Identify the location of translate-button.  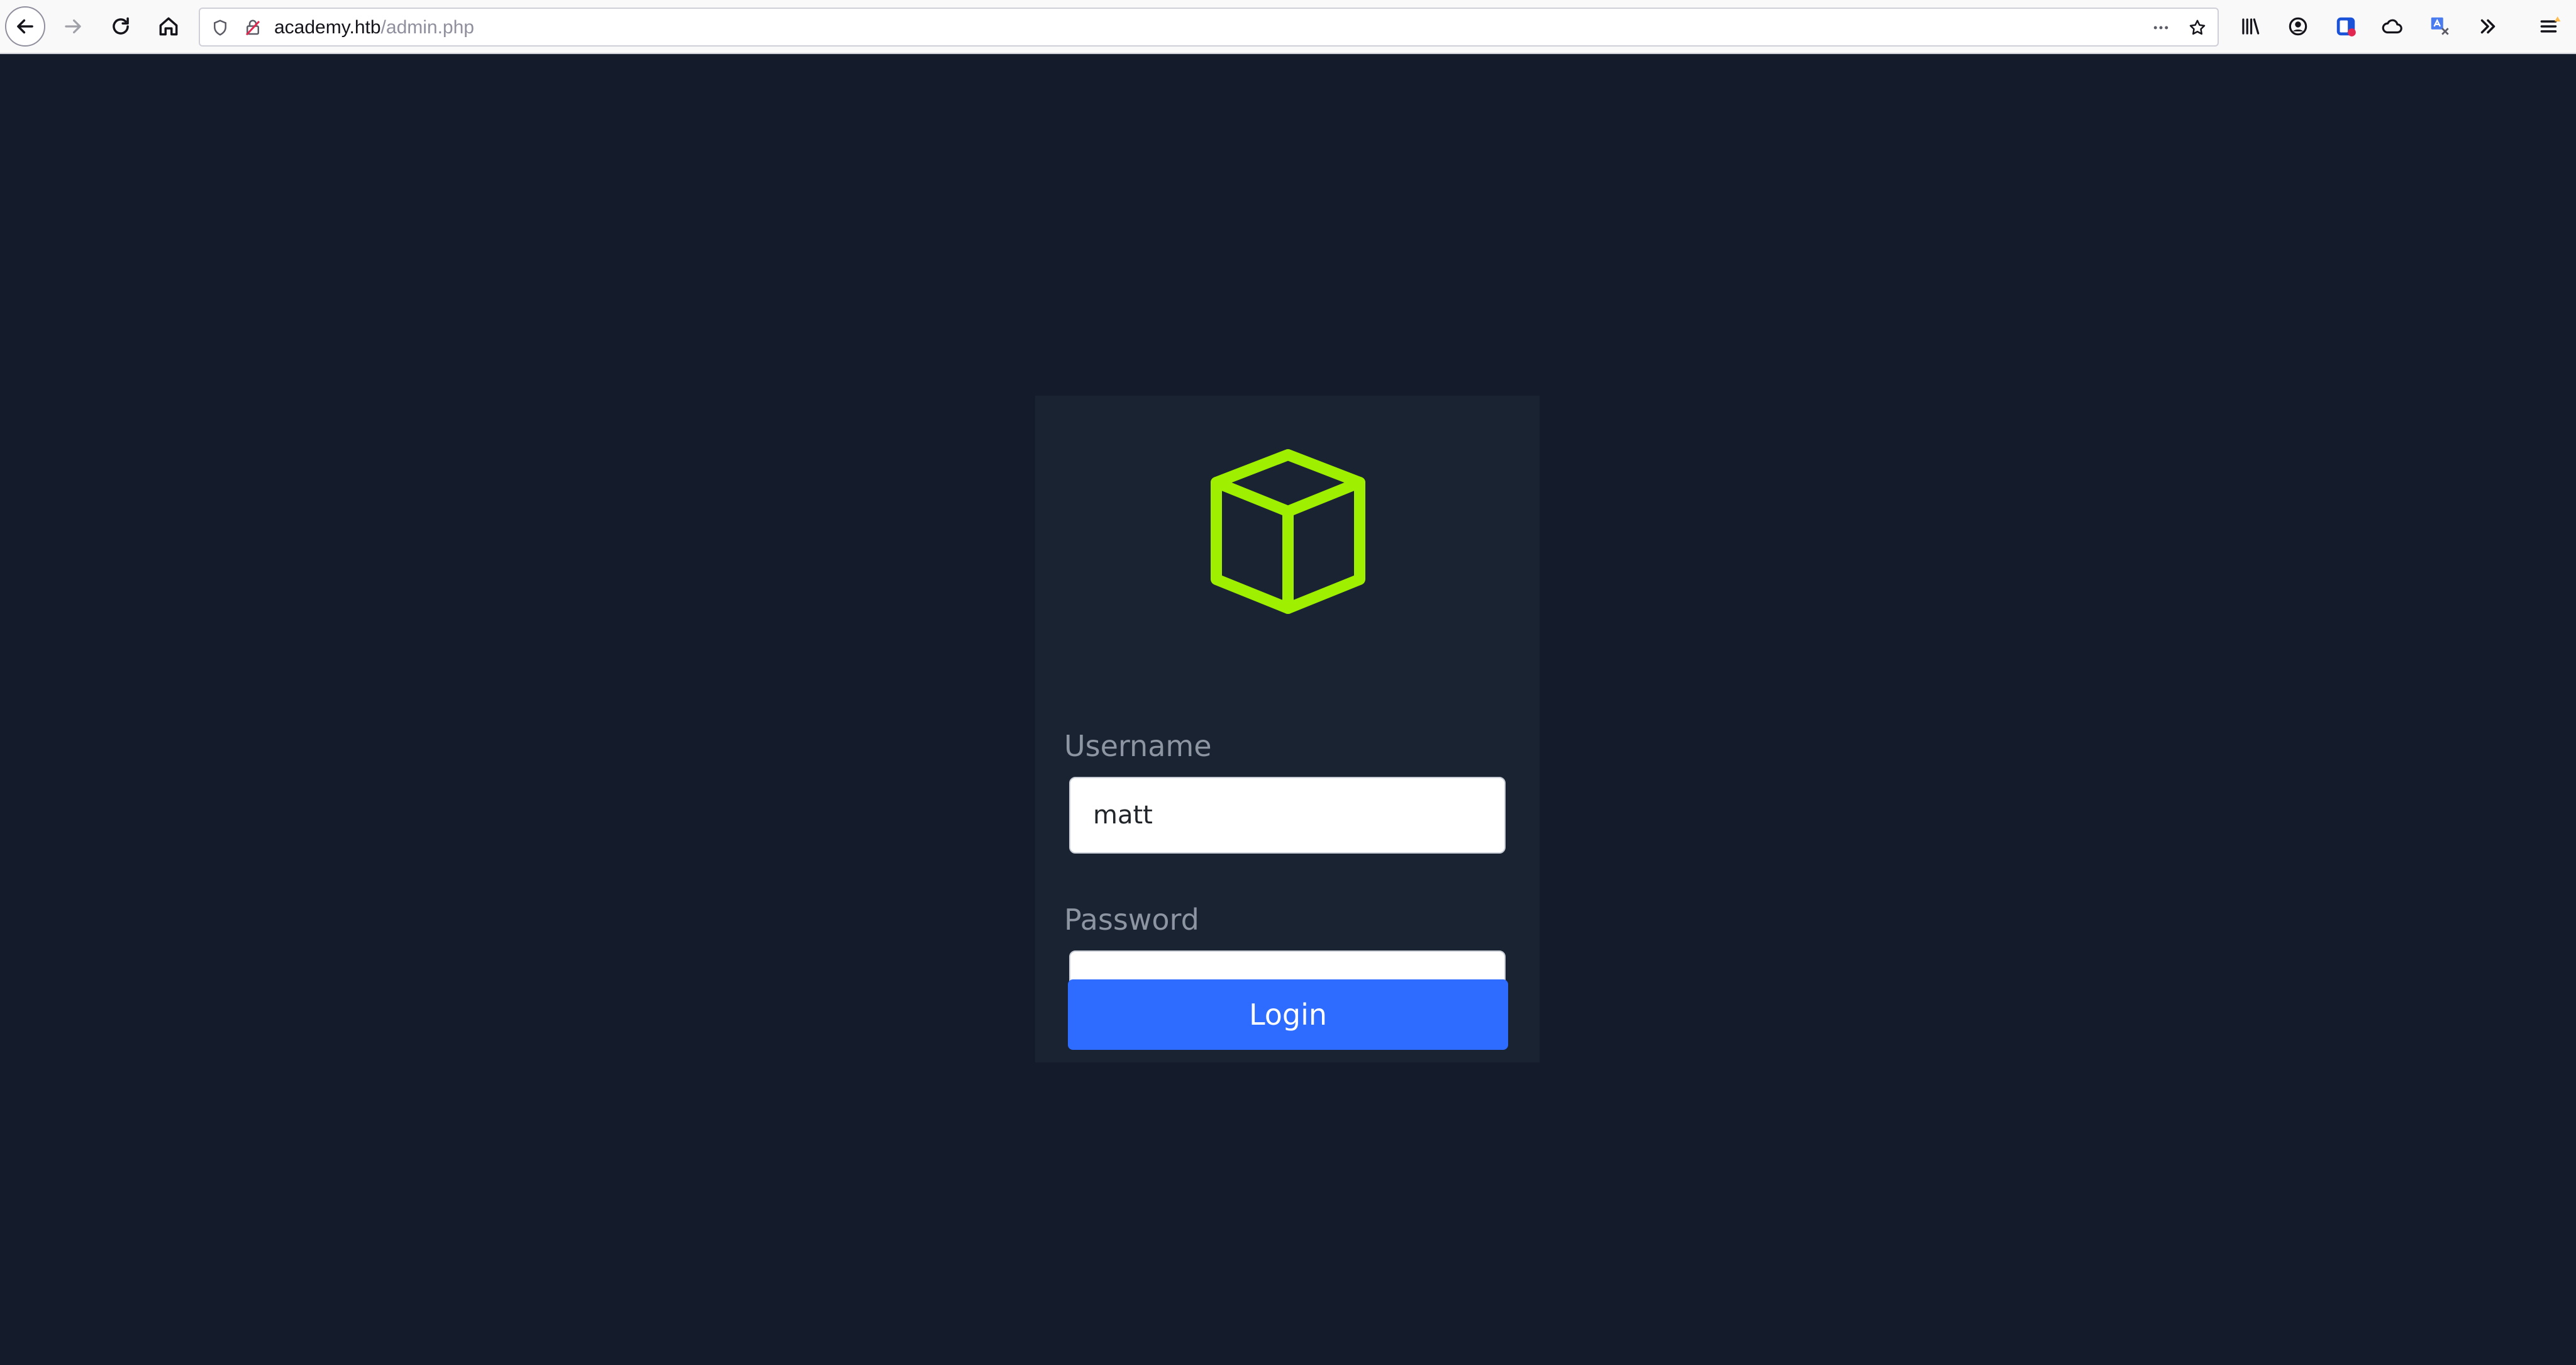
(2440, 26).